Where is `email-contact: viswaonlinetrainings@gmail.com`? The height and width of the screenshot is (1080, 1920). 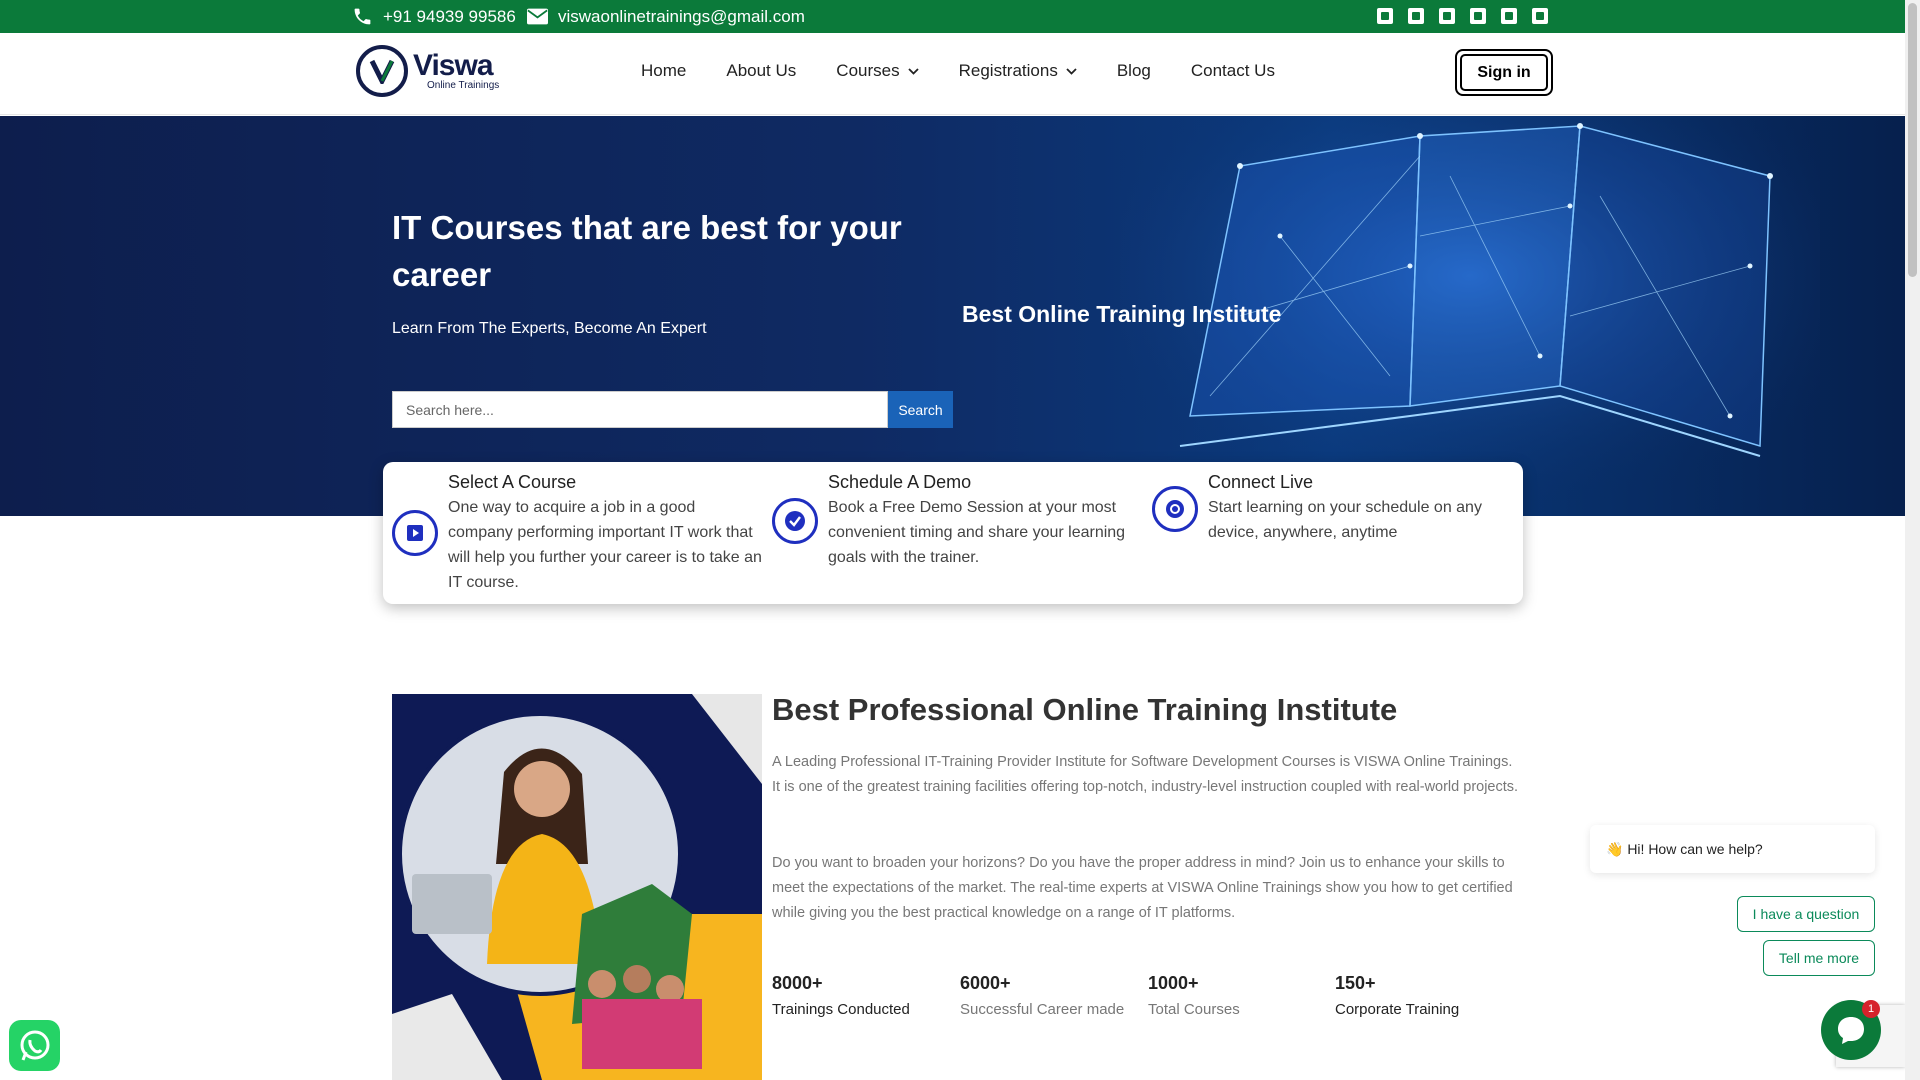
email-contact: viswaonlinetrainings@gmail.com is located at coordinates (666, 16).